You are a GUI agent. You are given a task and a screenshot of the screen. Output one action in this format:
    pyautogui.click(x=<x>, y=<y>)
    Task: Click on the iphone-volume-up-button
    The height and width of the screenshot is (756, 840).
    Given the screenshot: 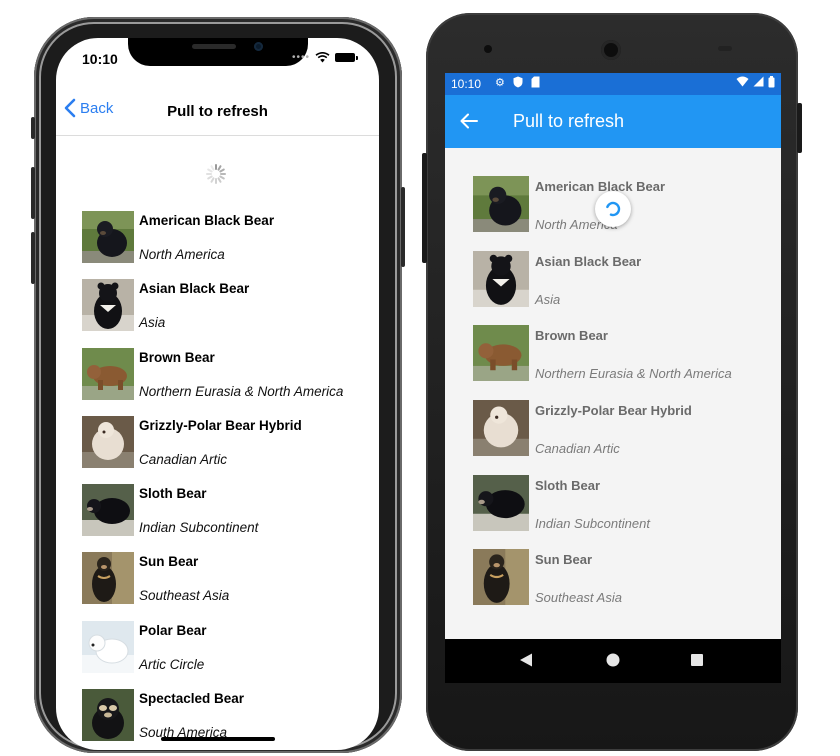 What is the action you would take?
    pyautogui.click(x=33, y=193)
    